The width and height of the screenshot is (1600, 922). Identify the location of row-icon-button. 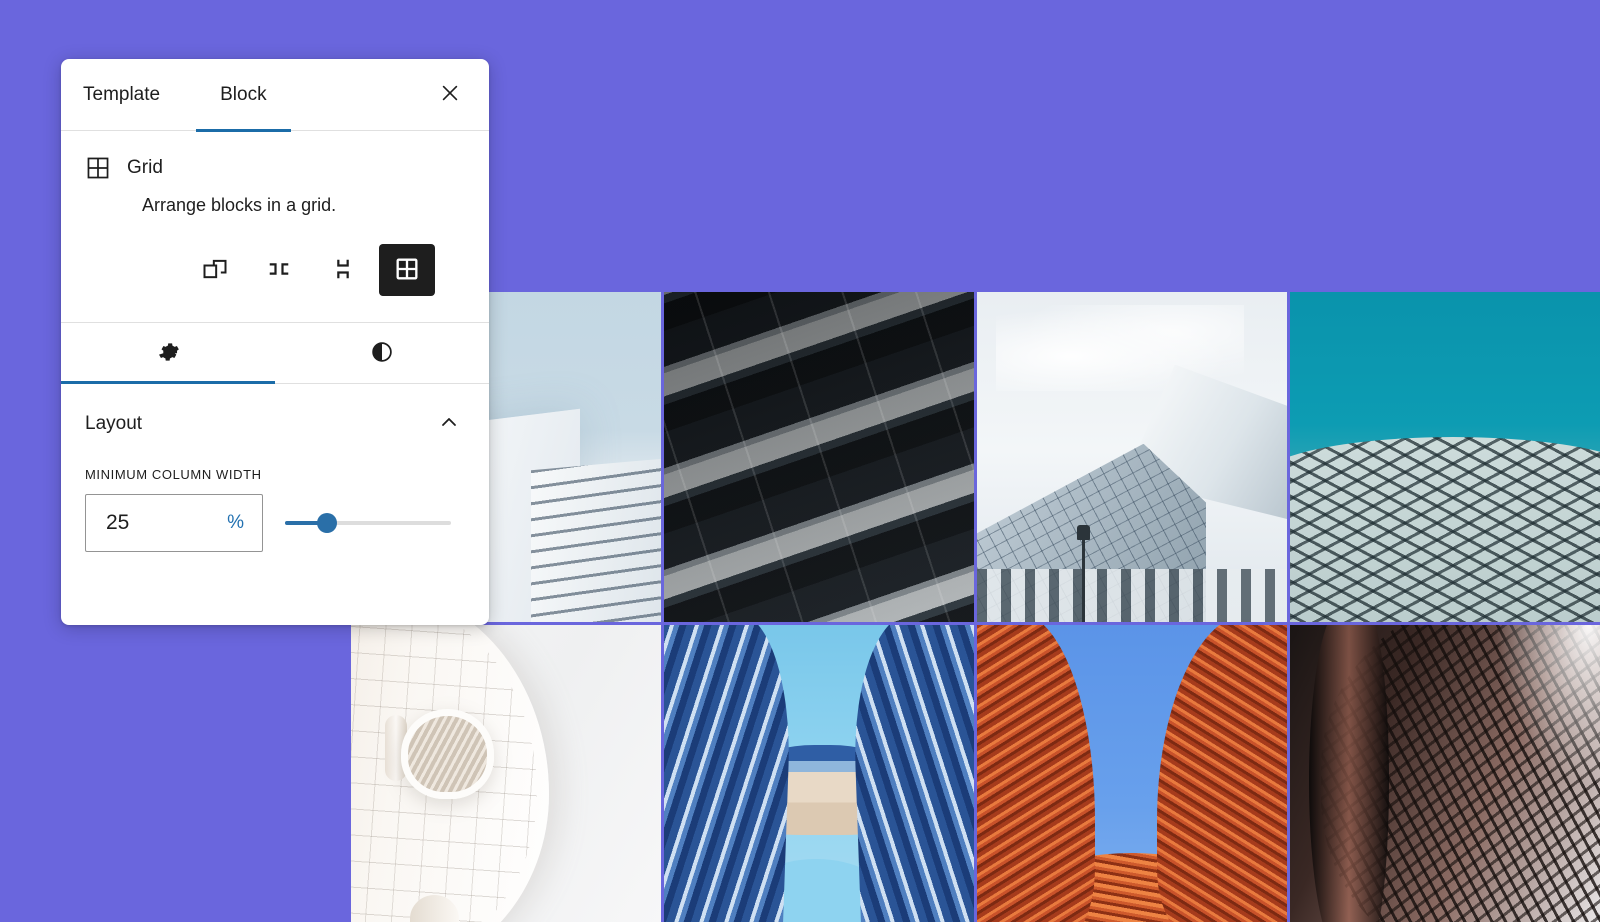
(279, 270).